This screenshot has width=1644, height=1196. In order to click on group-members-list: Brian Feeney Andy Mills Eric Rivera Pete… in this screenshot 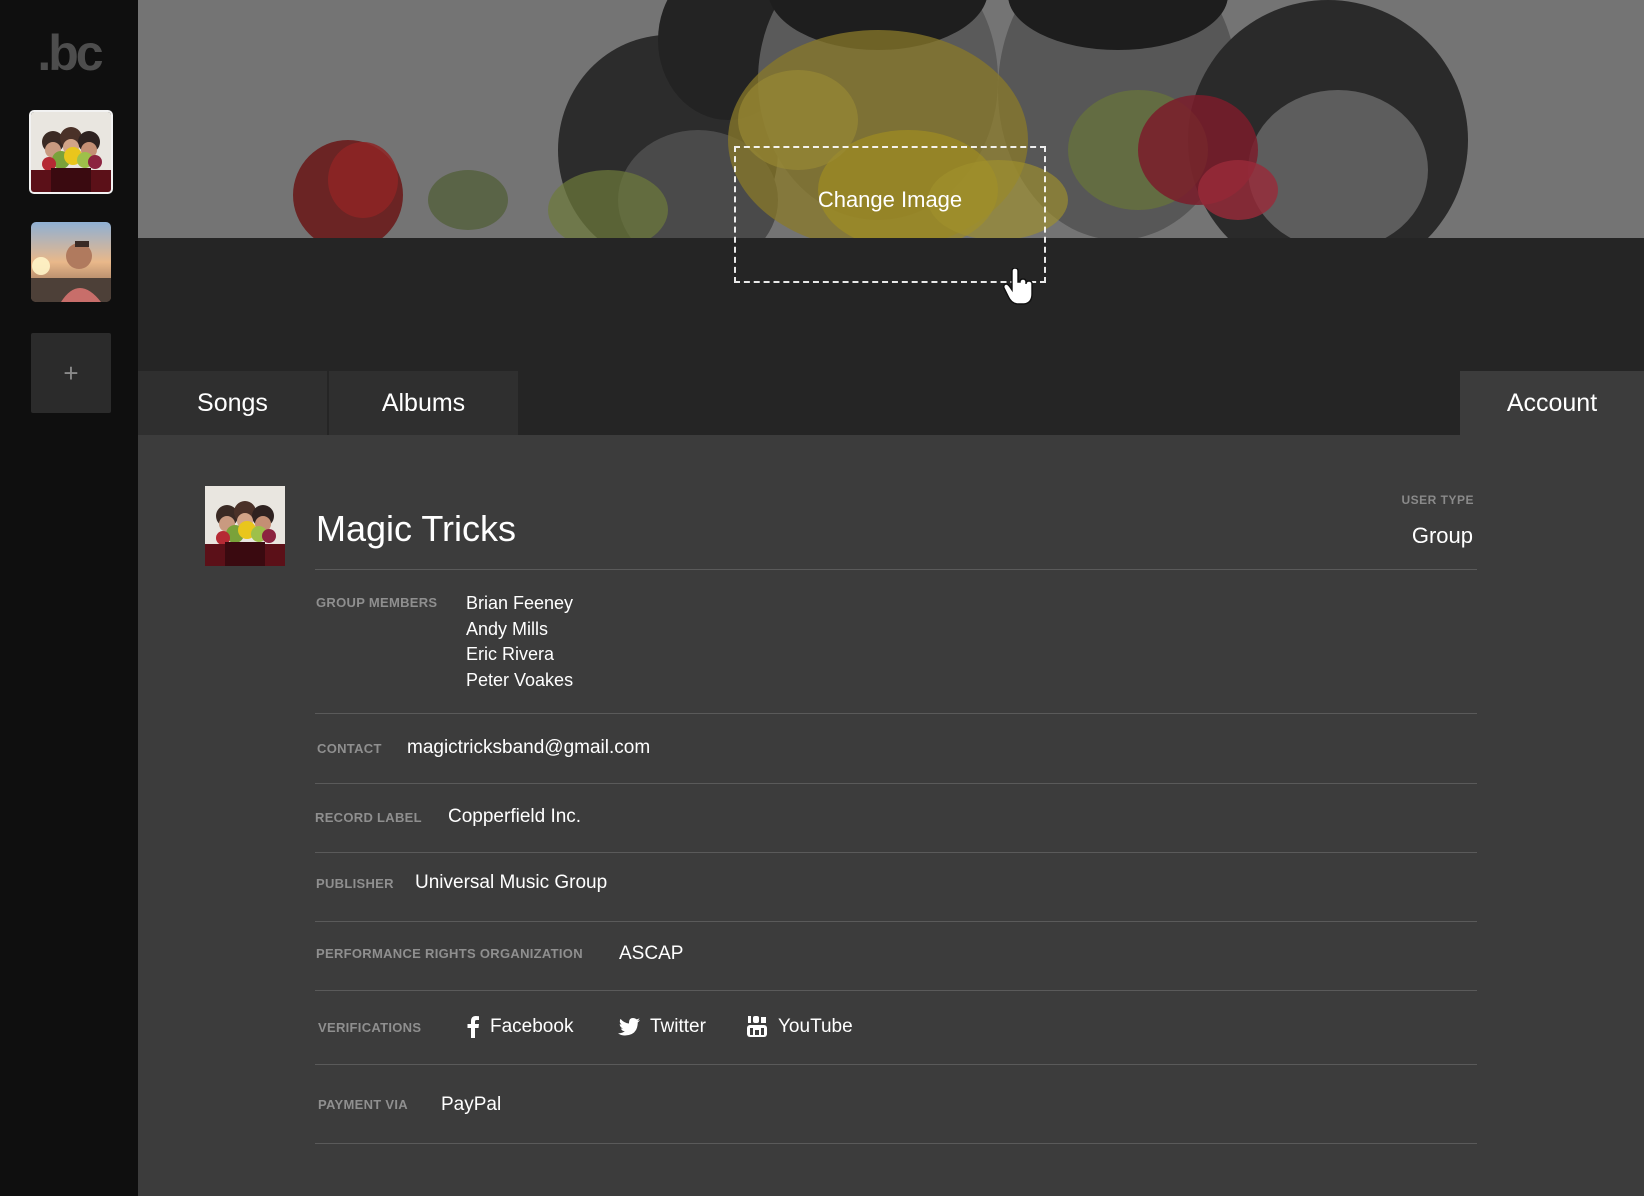, I will do `click(519, 642)`.